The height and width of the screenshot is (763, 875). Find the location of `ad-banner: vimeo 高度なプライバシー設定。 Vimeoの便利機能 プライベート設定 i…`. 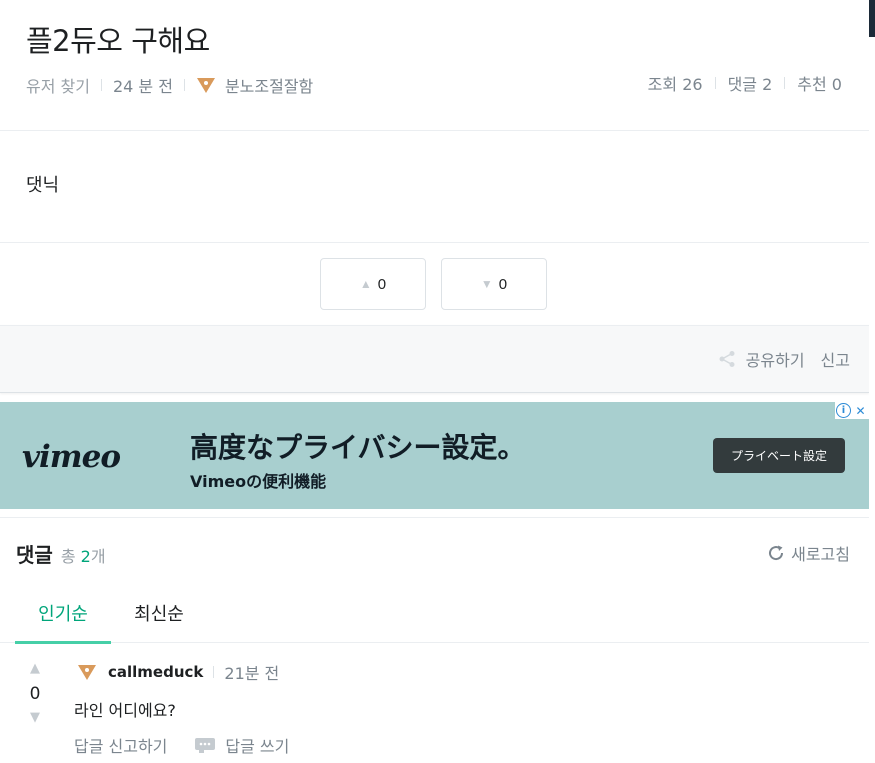

ad-banner: vimeo 高度なプライバシー設定。 Vimeoの便利機能 プライベート設定 i… is located at coordinates (434, 455).